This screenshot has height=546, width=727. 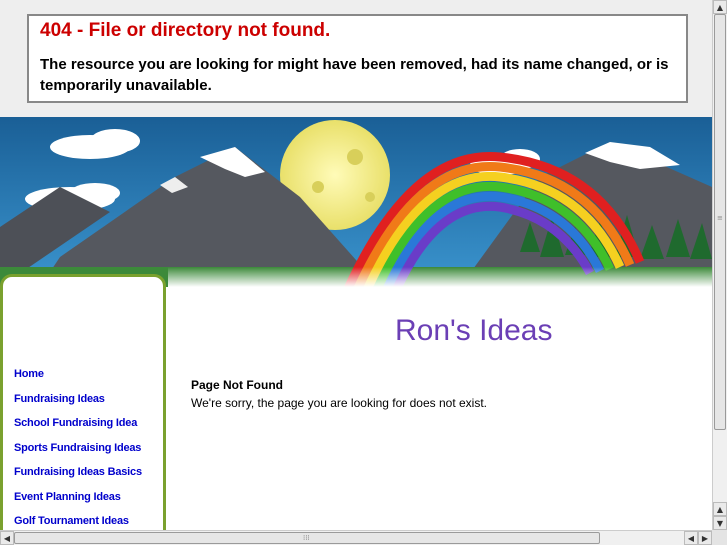 I want to click on nav-item-school-fundraising-idea: School Fundraising Idea, so click(x=78, y=429).